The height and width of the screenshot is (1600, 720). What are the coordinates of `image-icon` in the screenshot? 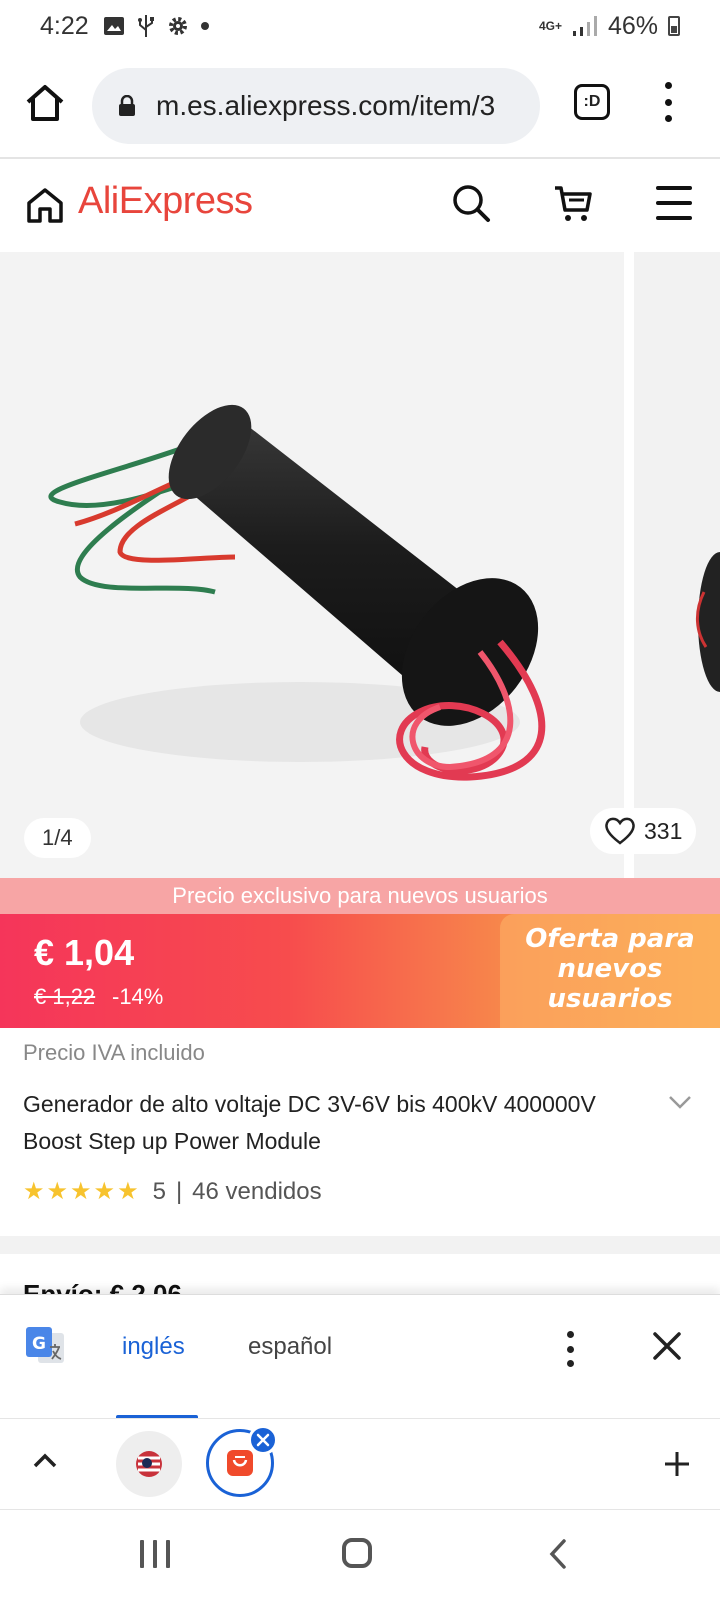 It's located at (113, 26).